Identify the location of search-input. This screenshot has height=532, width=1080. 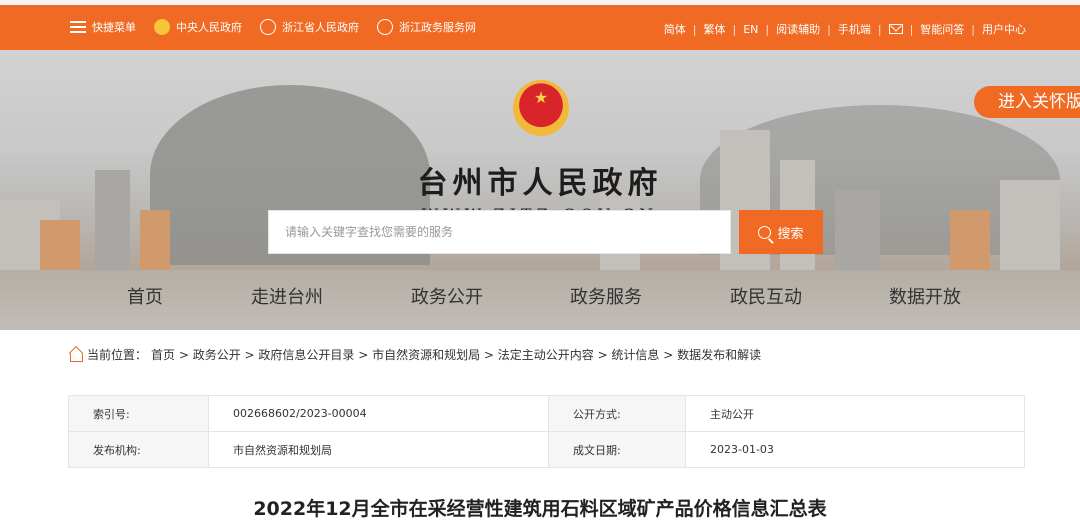
(499, 232).